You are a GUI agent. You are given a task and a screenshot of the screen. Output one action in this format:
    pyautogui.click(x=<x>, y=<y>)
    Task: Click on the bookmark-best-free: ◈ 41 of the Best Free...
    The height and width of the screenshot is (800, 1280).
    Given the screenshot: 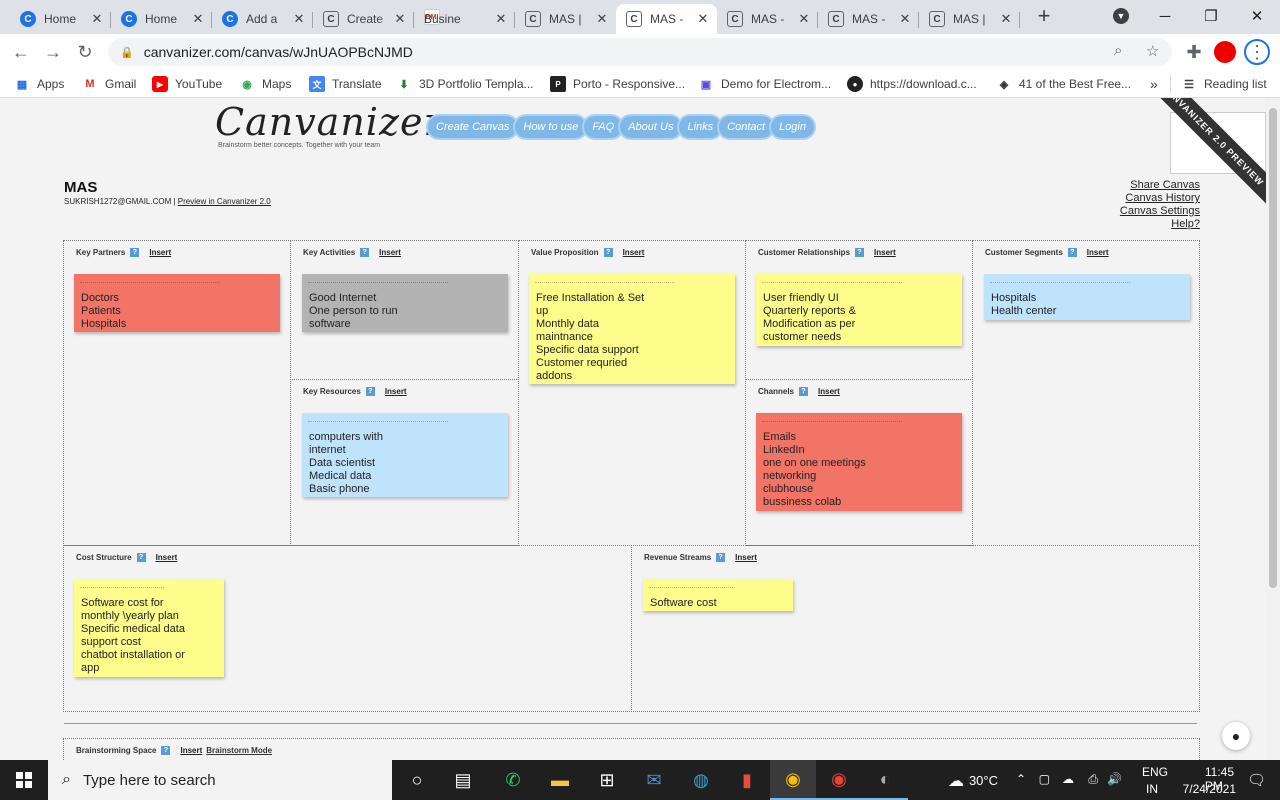 What is the action you would take?
    pyautogui.click(x=1063, y=84)
    